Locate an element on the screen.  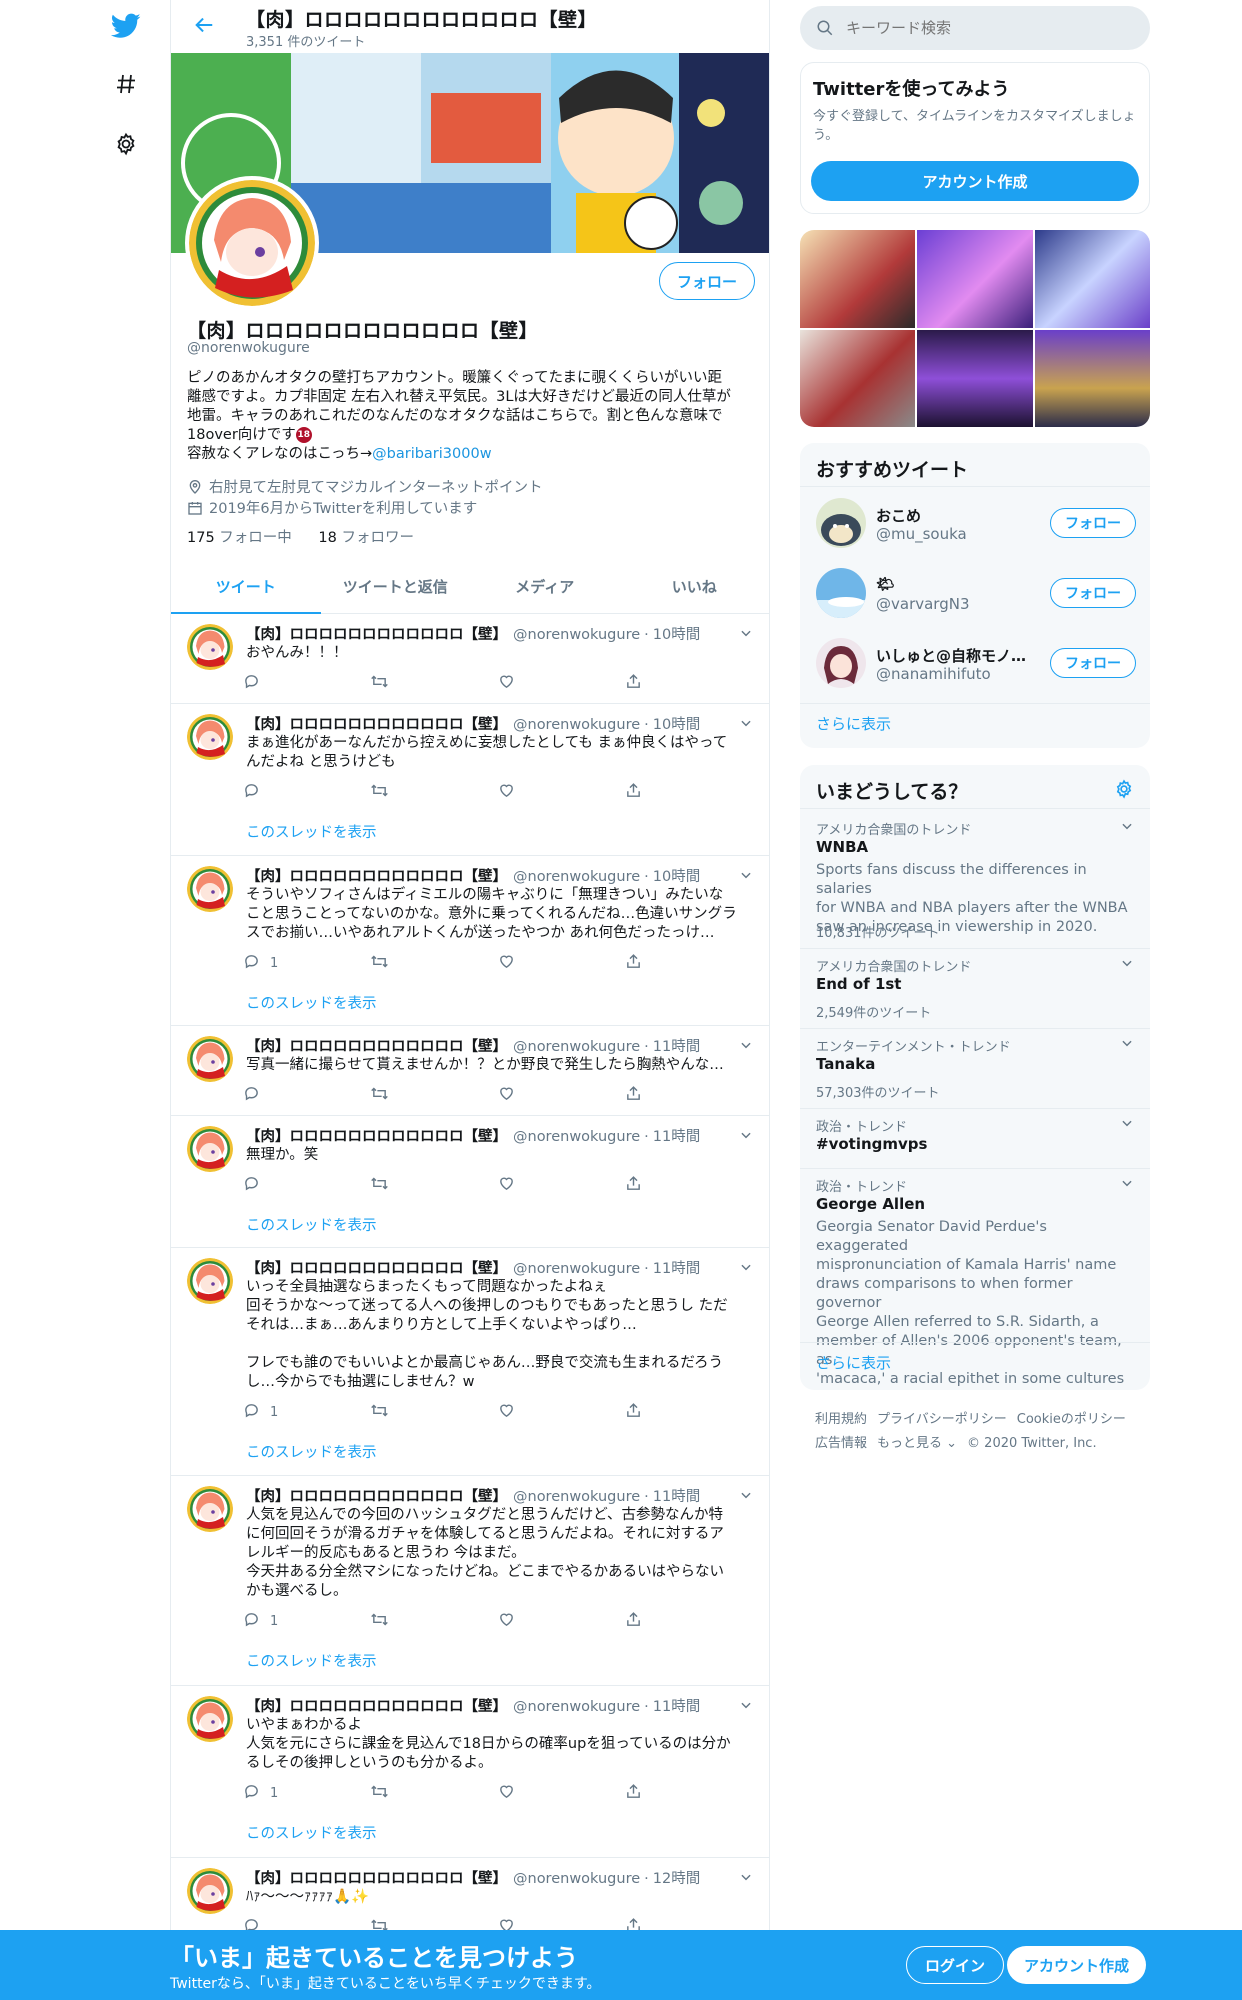
hashtag-icon is located at coordinates (126, 84).